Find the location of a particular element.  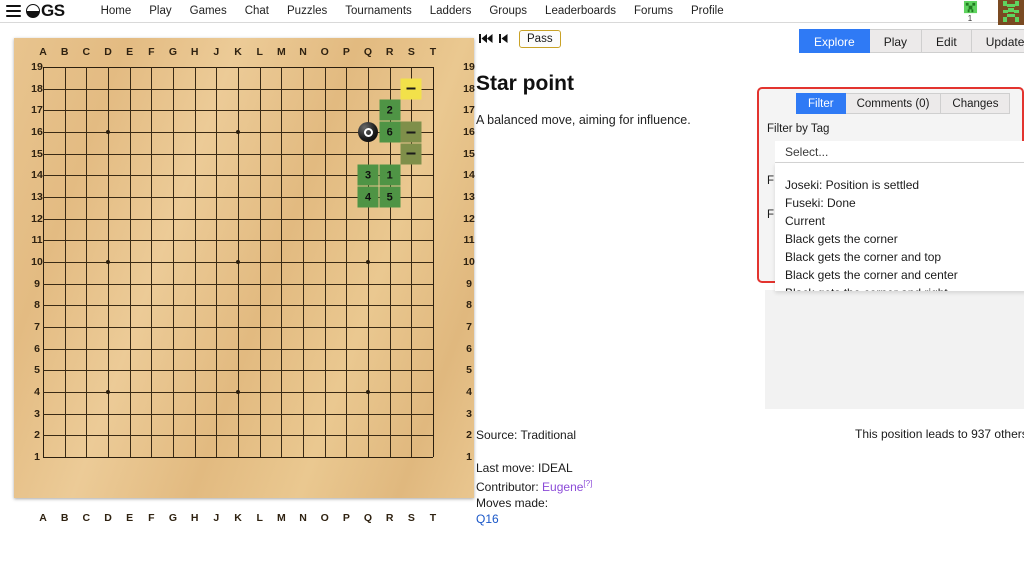

board-mark-s15 is located at coordinates (411, 154).